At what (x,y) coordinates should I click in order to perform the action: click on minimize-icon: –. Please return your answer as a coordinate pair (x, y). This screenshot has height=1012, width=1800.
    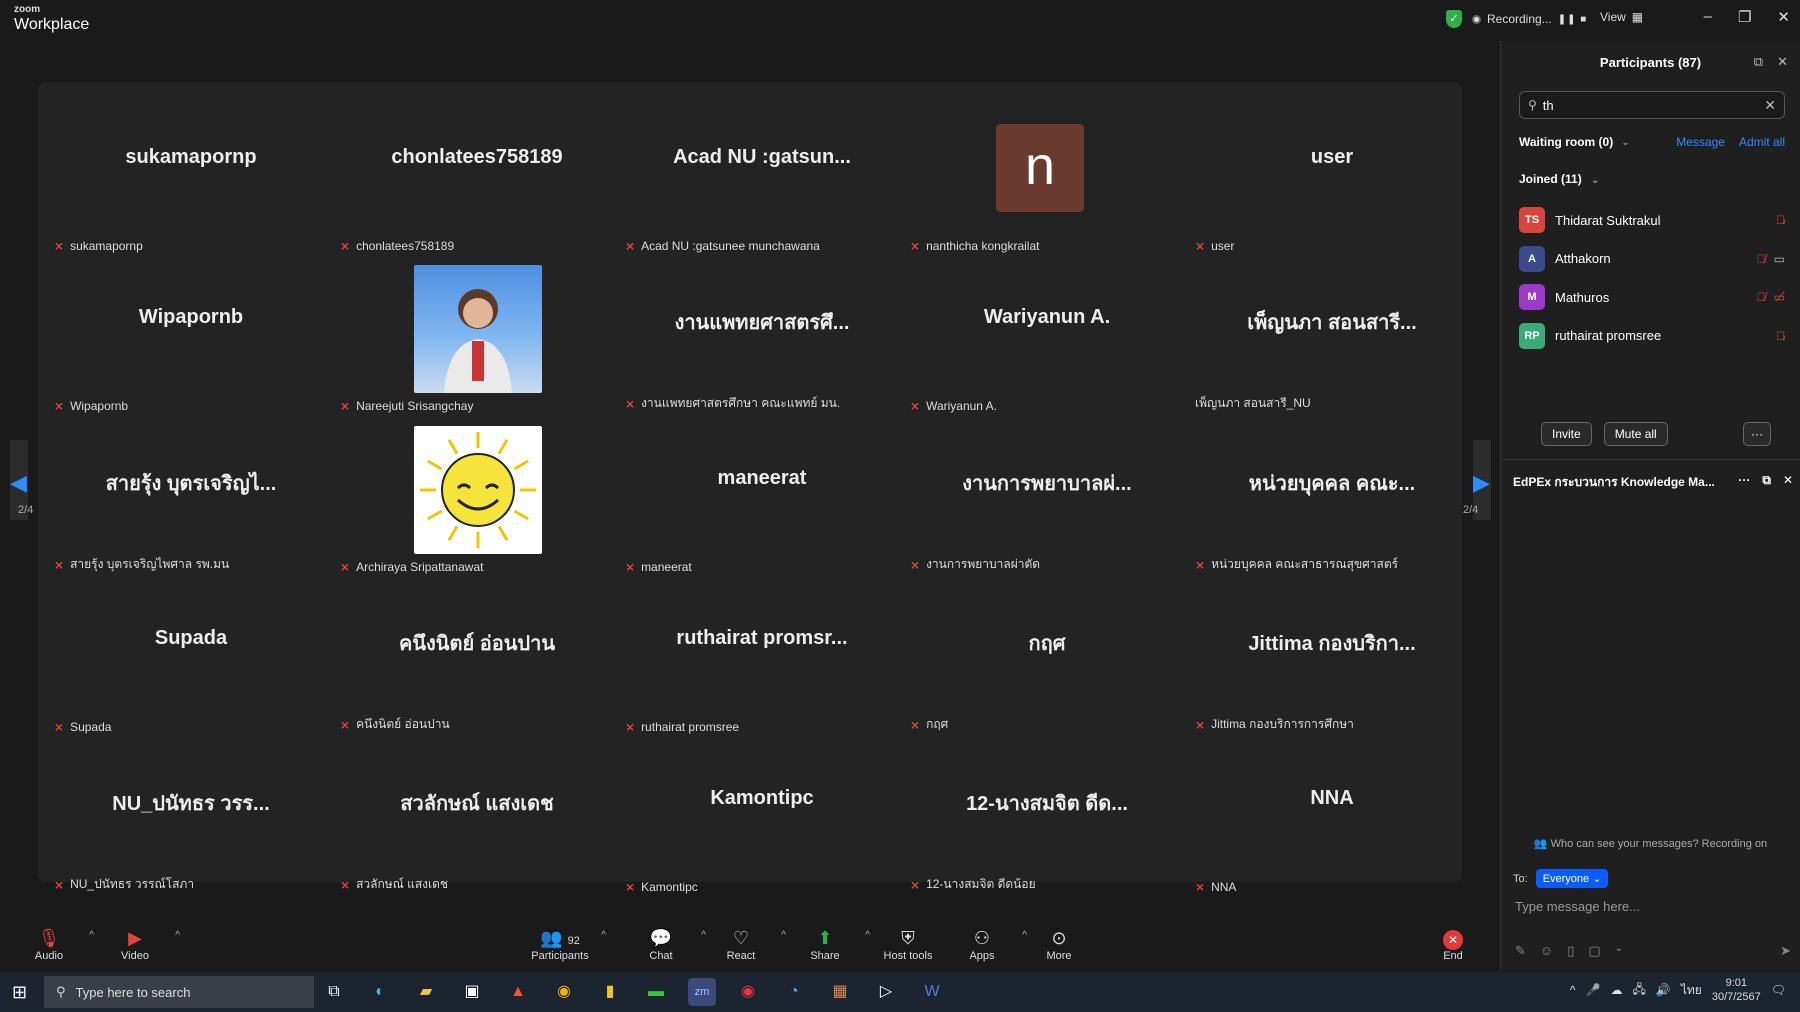
    Looking at the image, I should click on (1708, 17).